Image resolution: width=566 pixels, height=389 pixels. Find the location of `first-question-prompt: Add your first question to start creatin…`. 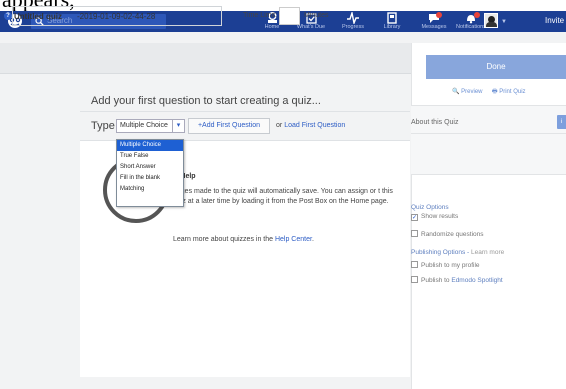

first-question-prompt: Add your first question to start creatin… is located at coordinates (206, 101).